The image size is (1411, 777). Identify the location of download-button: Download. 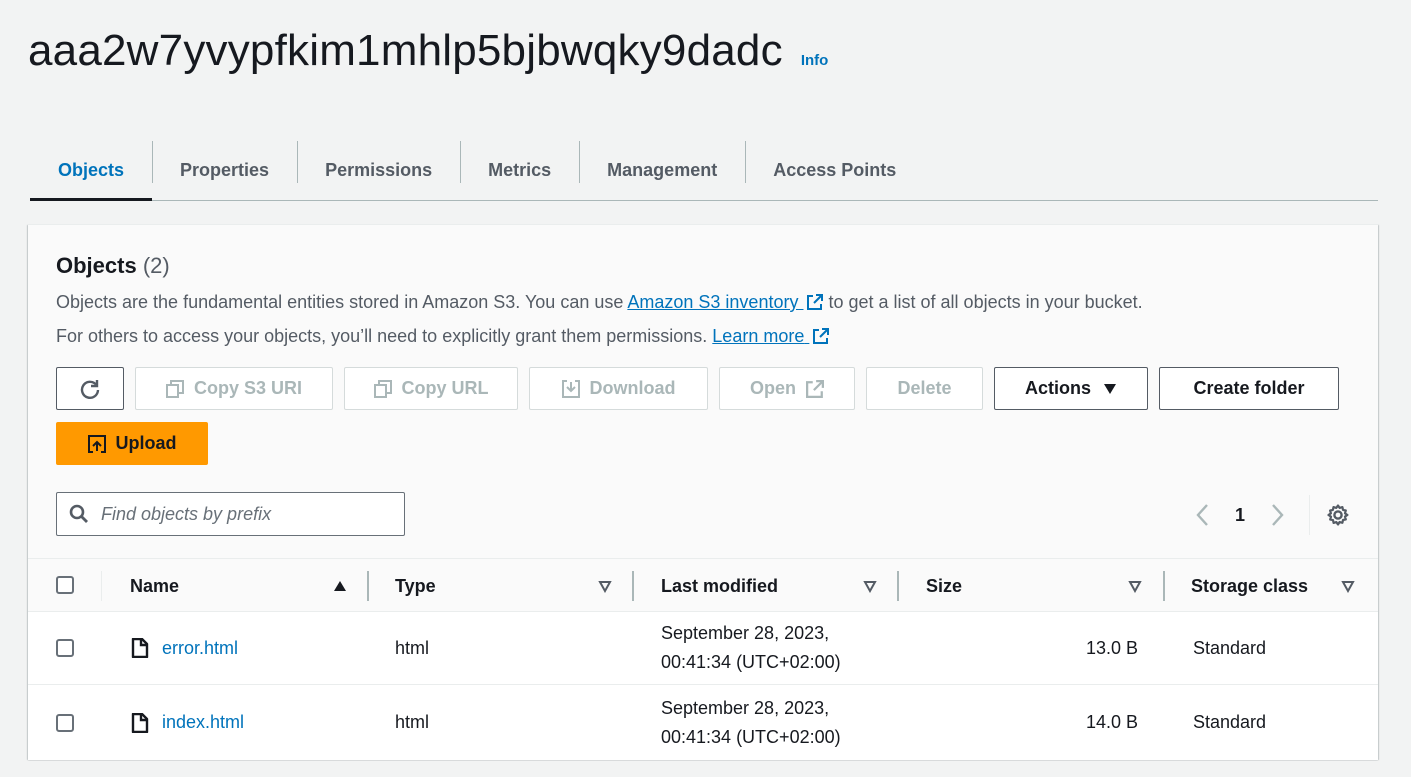
(618, 388).